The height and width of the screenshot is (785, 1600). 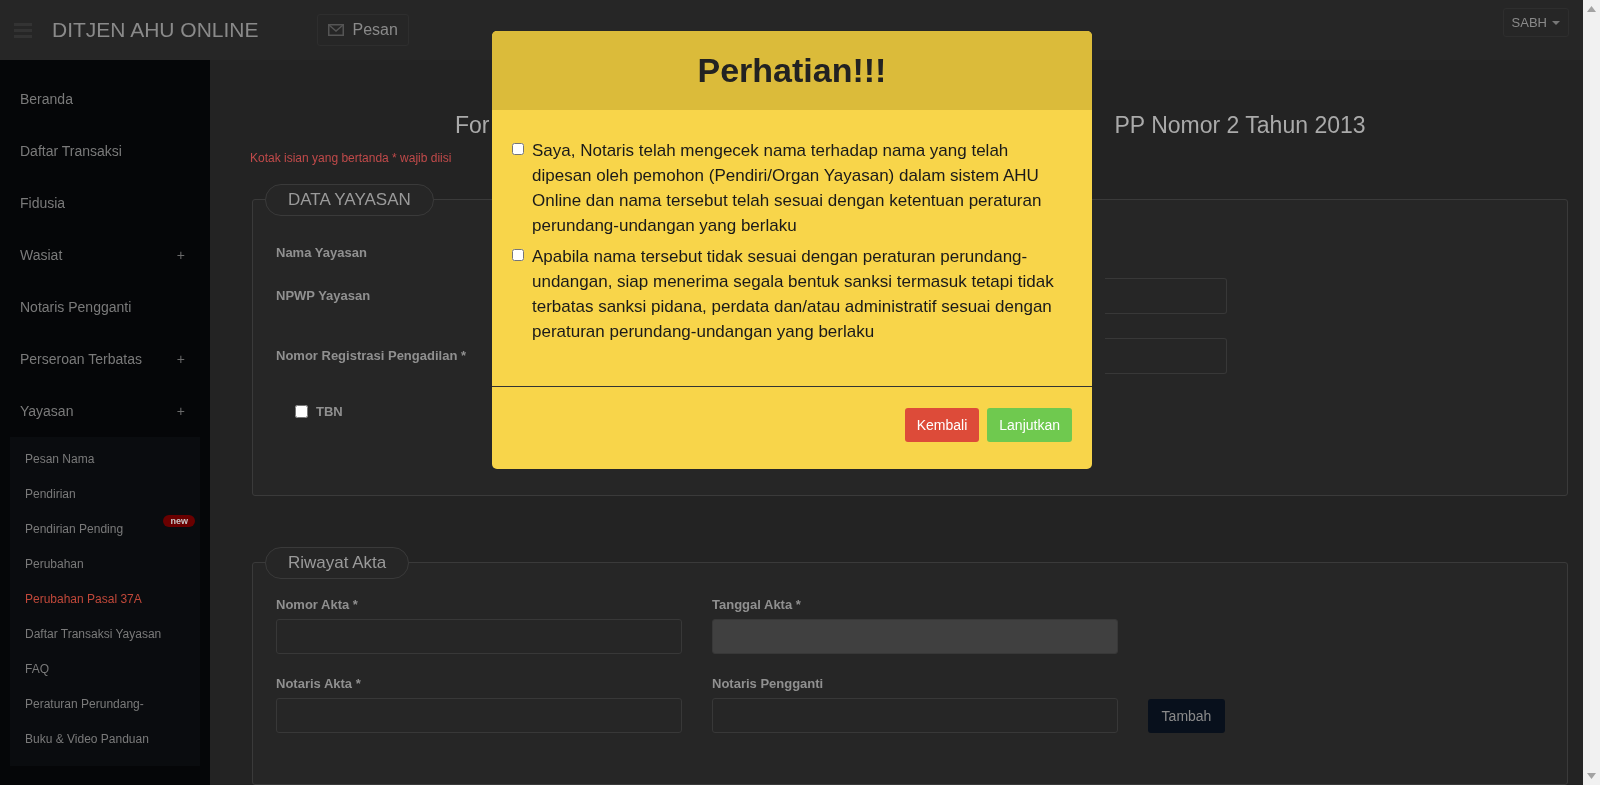 I want to click on field-label: Nama Yayasan, so click(x=321, y=253).